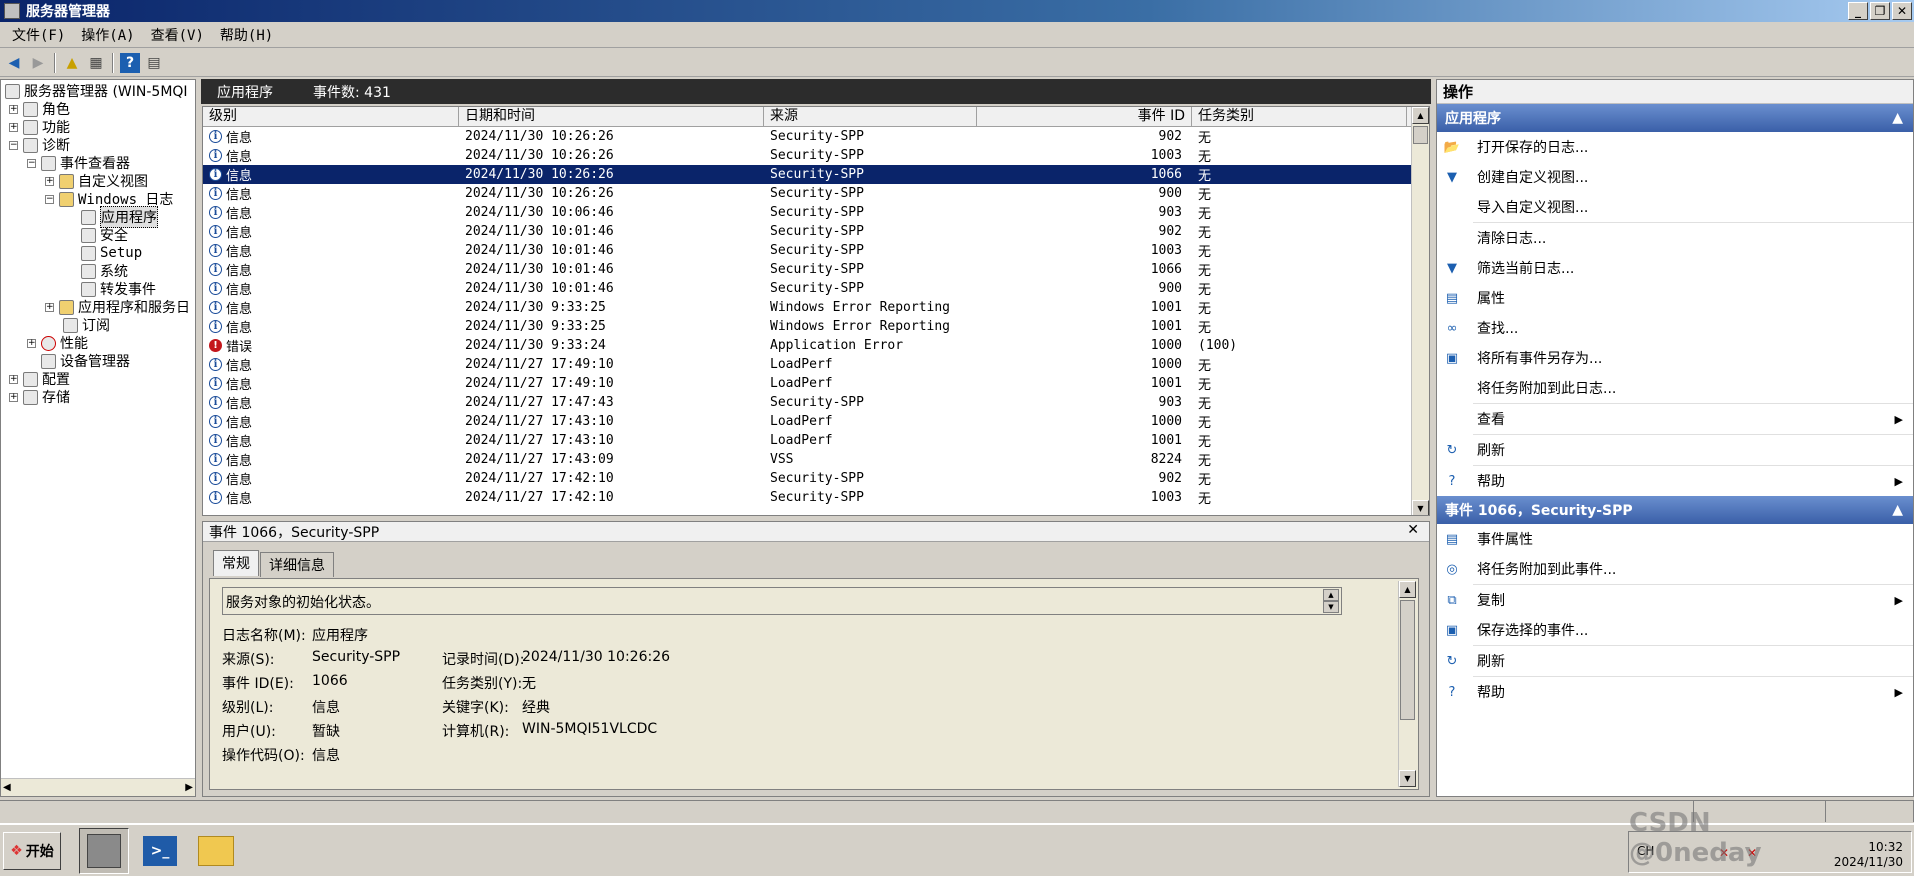 This screenshot has height=876, width=1914. I want to click on col-task: 任务类别, so click(1299, 116).